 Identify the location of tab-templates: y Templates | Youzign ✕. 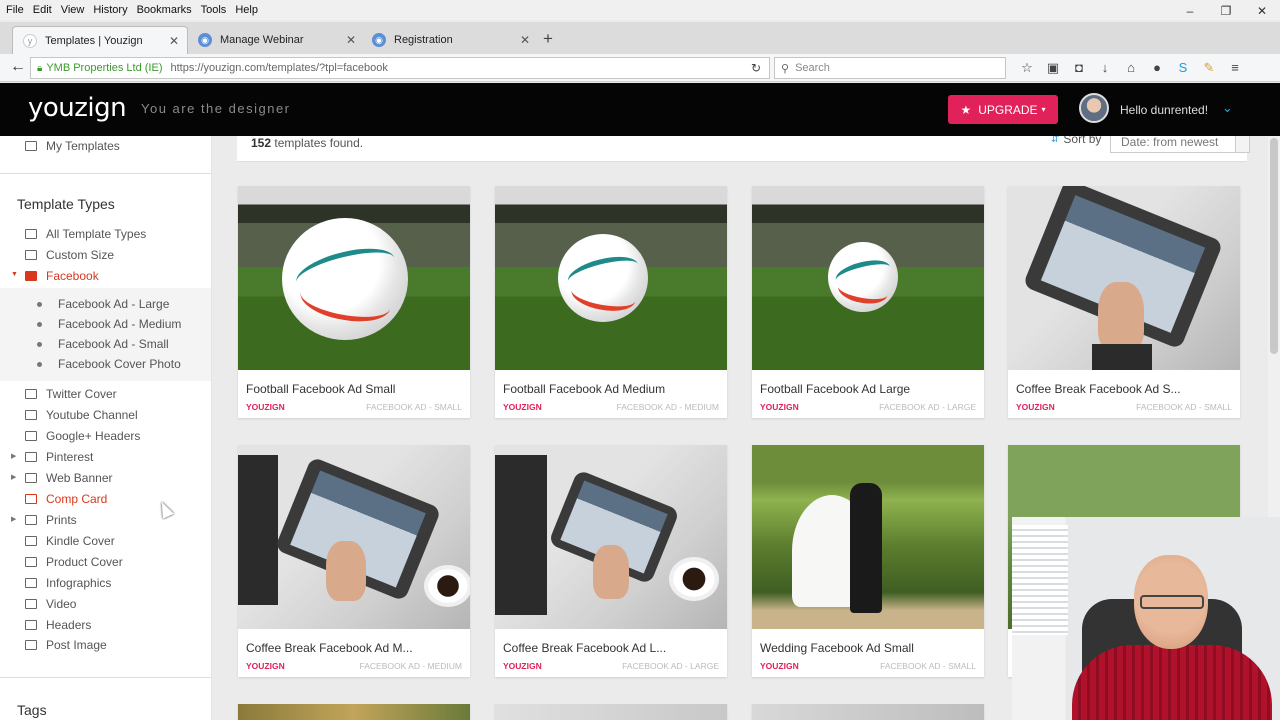
(100, 40).